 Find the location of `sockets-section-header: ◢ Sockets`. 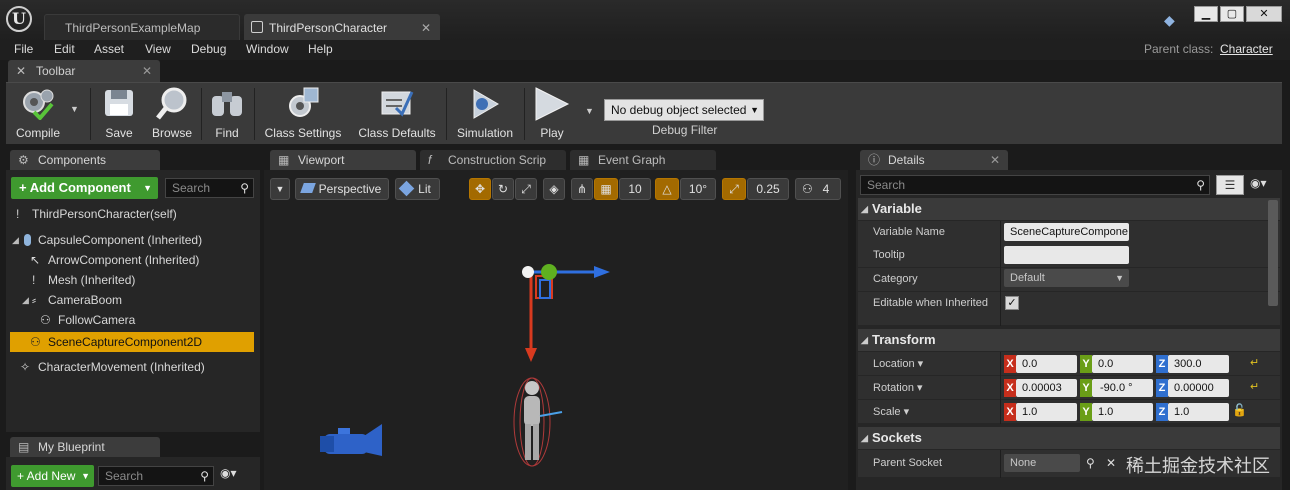

sockets-section-header: ◢ Sockets is located at coordinates (1069, 438).